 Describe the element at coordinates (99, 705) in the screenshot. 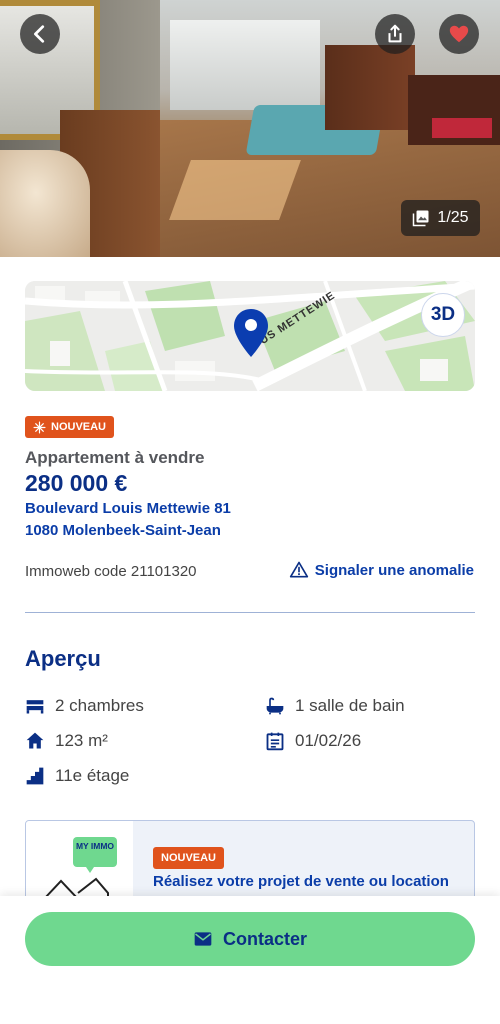

I see `feature-bedrooms-text: 2 chambres` at that location.